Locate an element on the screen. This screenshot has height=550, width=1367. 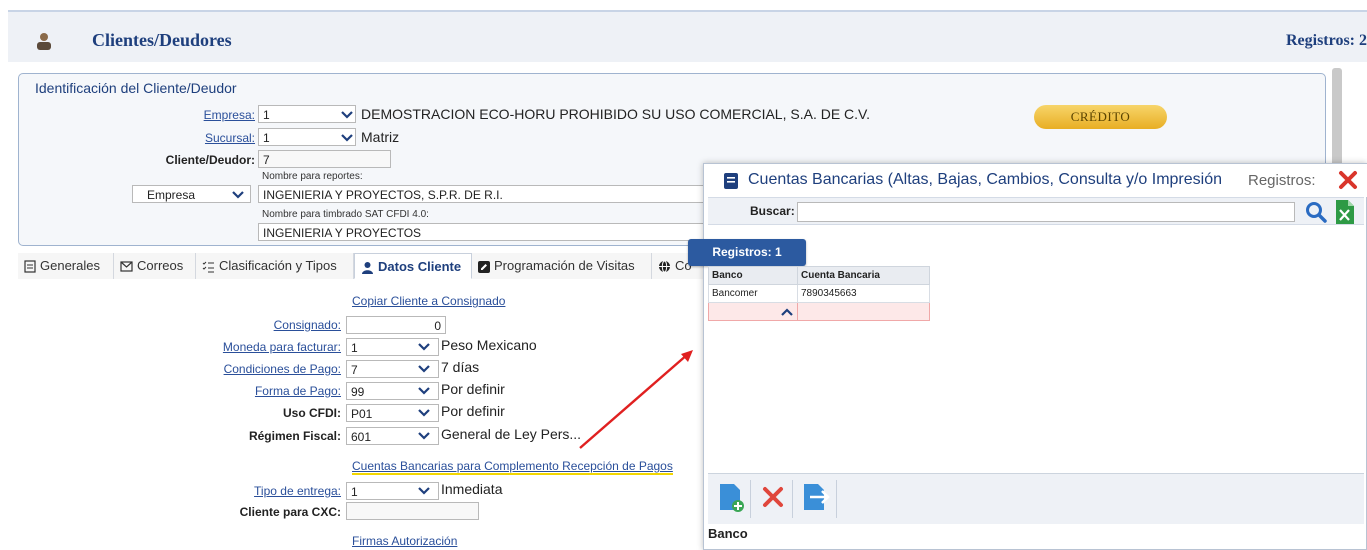
entrega-description: Inmediata is located at coordinates (472, 489).